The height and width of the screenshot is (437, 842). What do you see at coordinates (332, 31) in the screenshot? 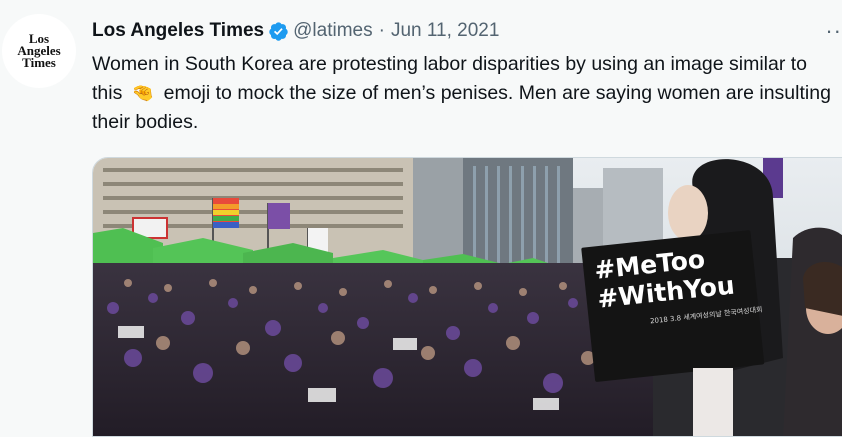
I see `author-handle: @latimes` at bounding box center [332, 31].